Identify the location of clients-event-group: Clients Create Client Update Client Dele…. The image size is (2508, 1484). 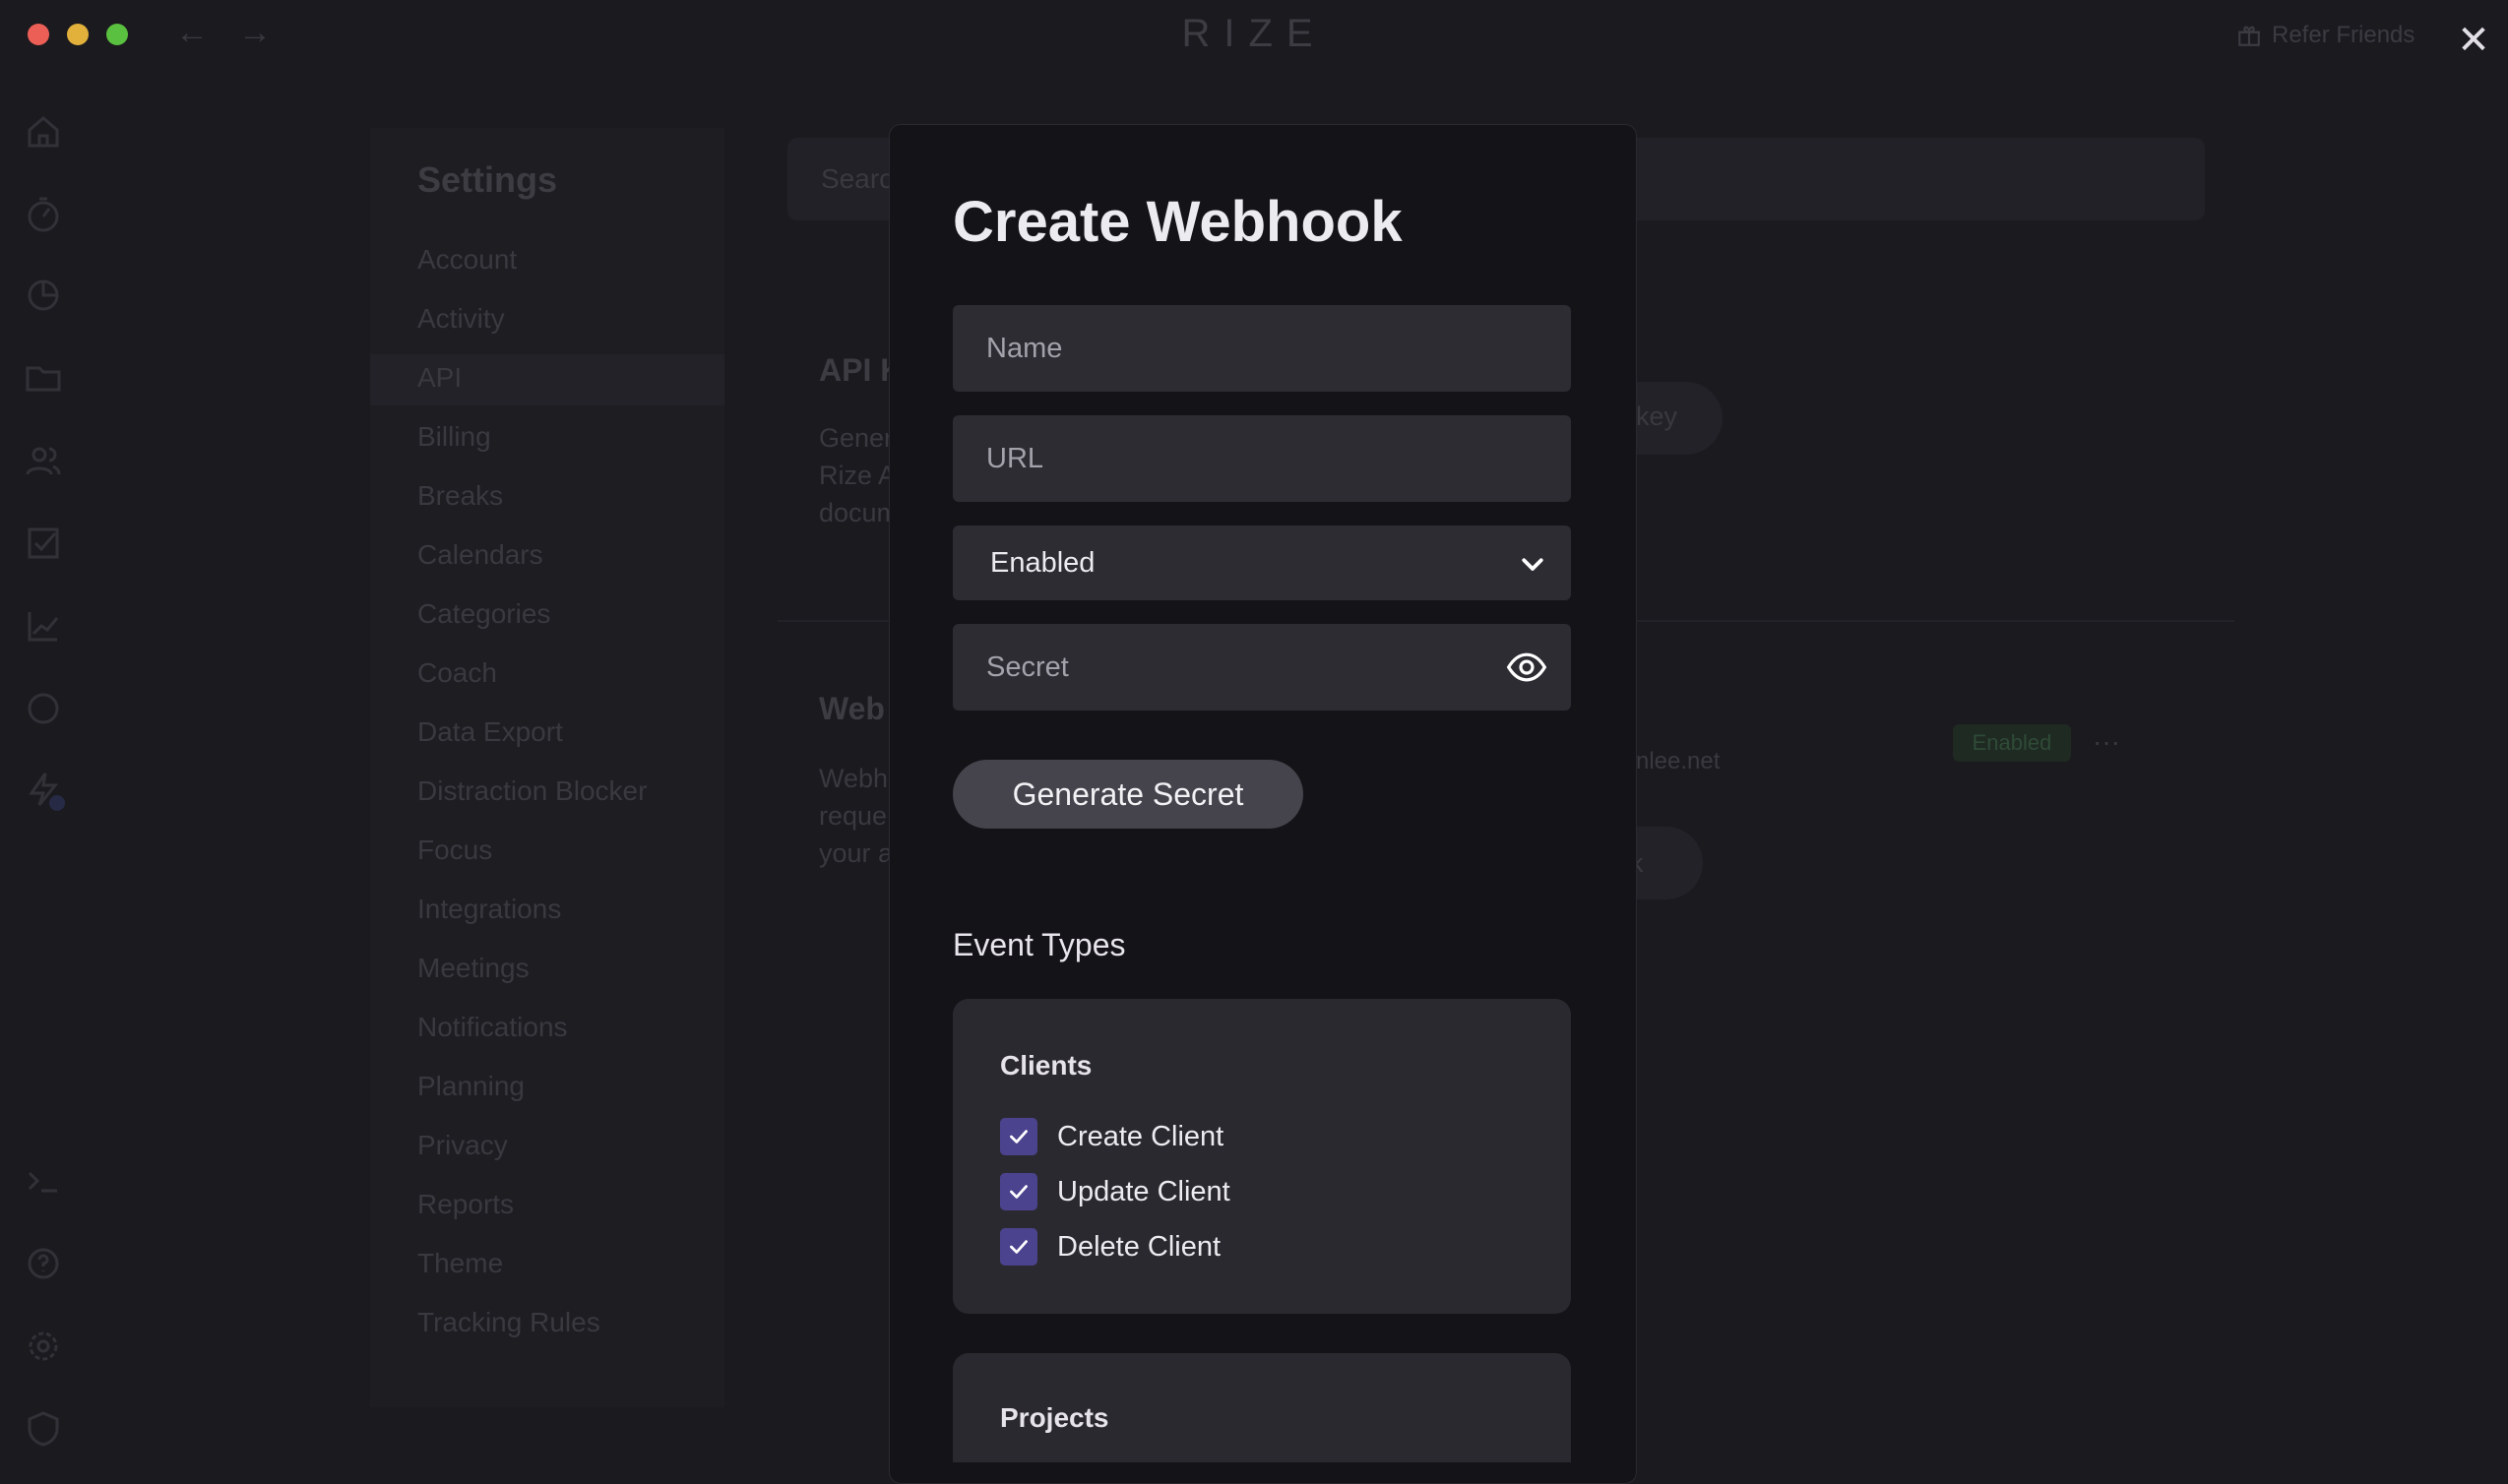
(1262, 1156).